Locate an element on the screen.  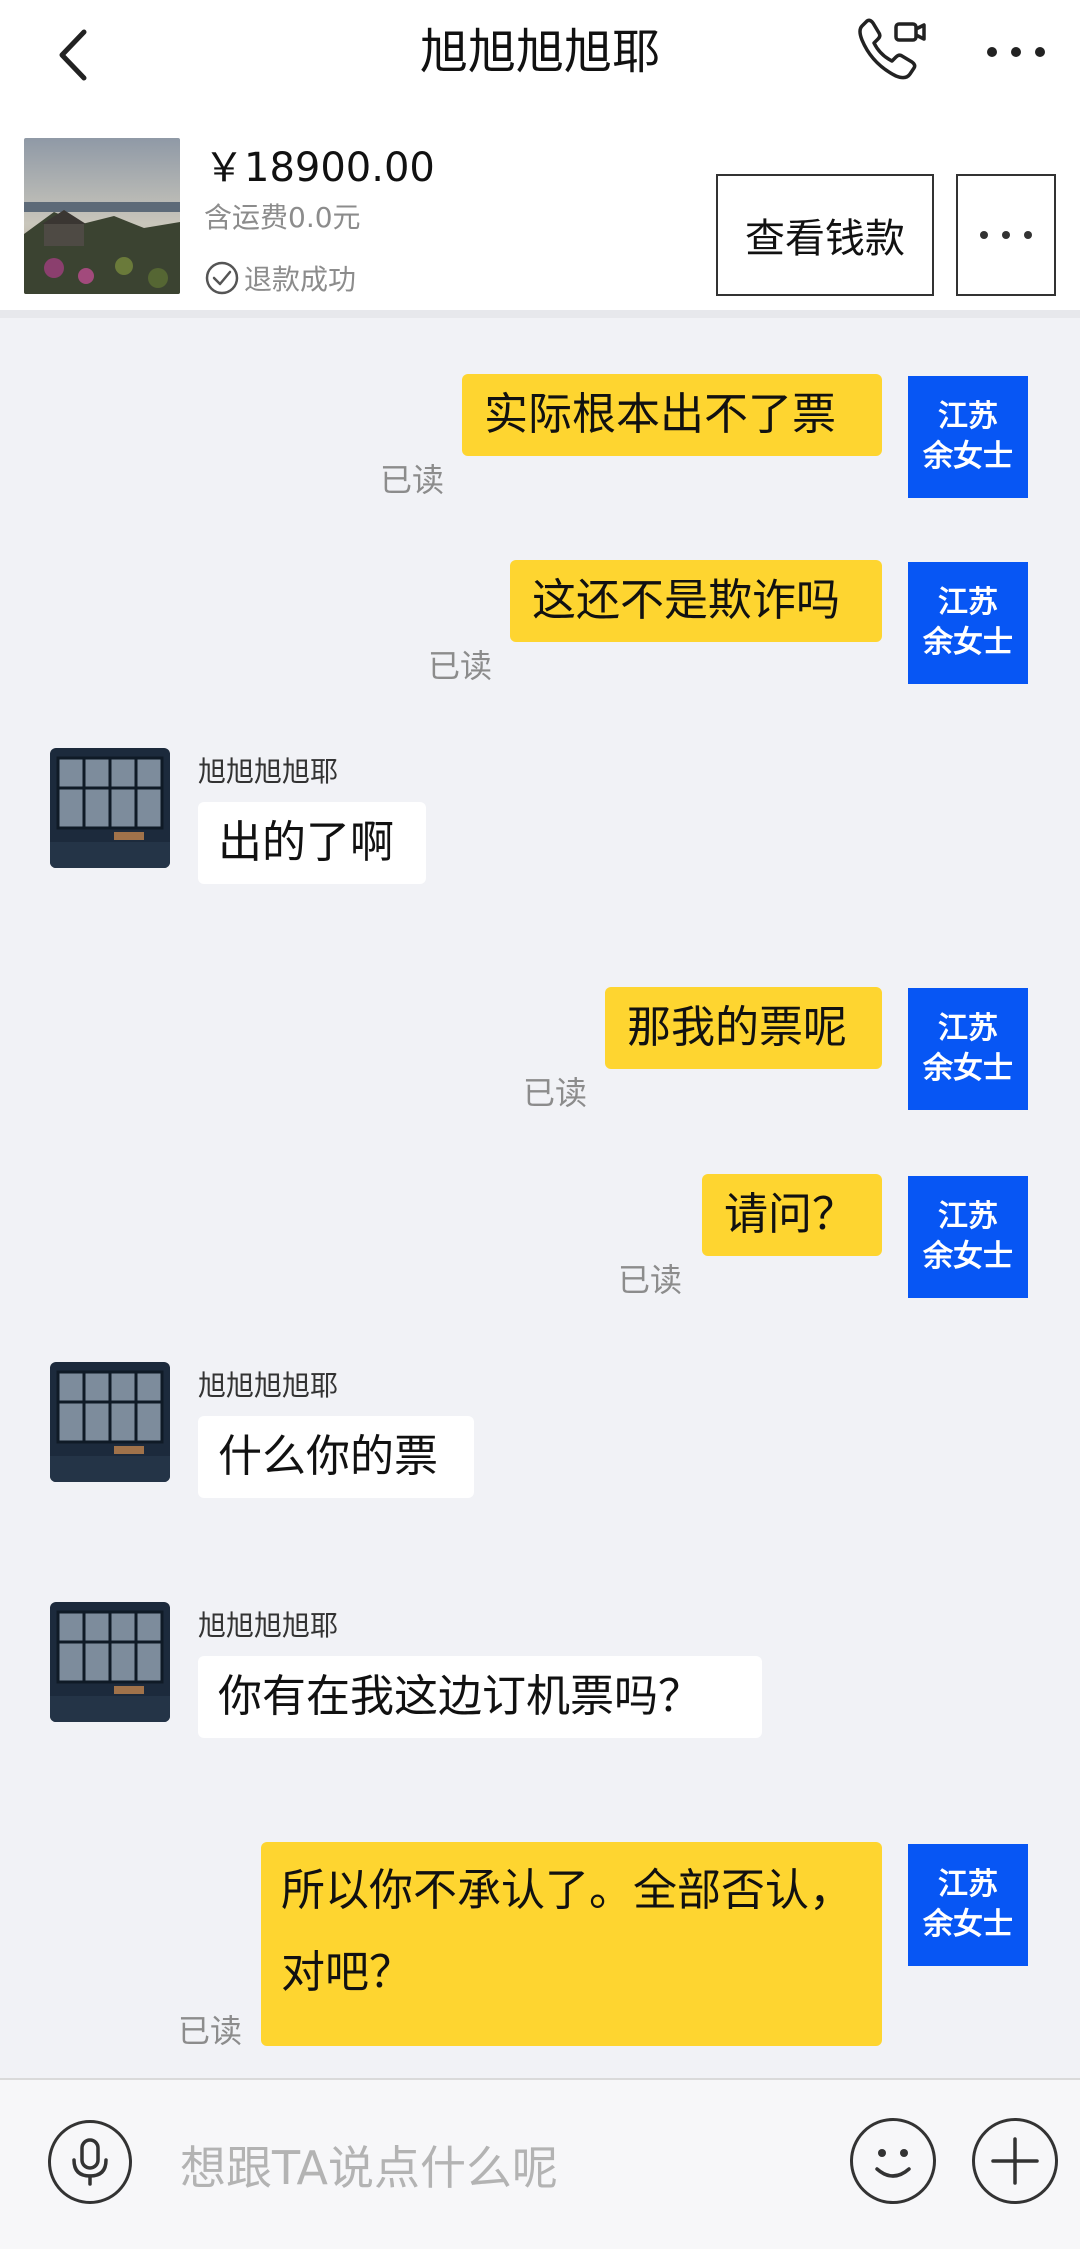
view-payment-button: 查看钱款 is located at coordinates (825, 235).